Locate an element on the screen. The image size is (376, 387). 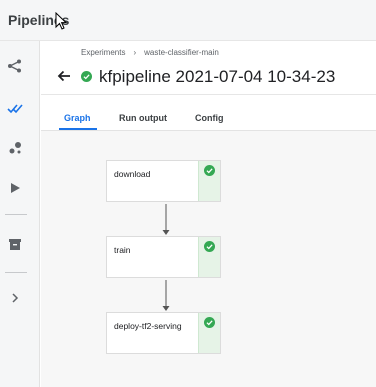
active-tab-indicator is located at coordinates (78, 129).